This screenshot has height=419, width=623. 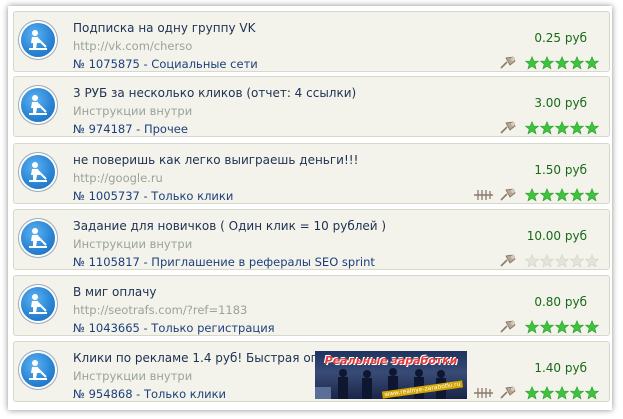 What do you see at coordinates (391, 360) in the screenshot?
I see `banner-title: Реальные заработки` at bounding box center [391, 360].